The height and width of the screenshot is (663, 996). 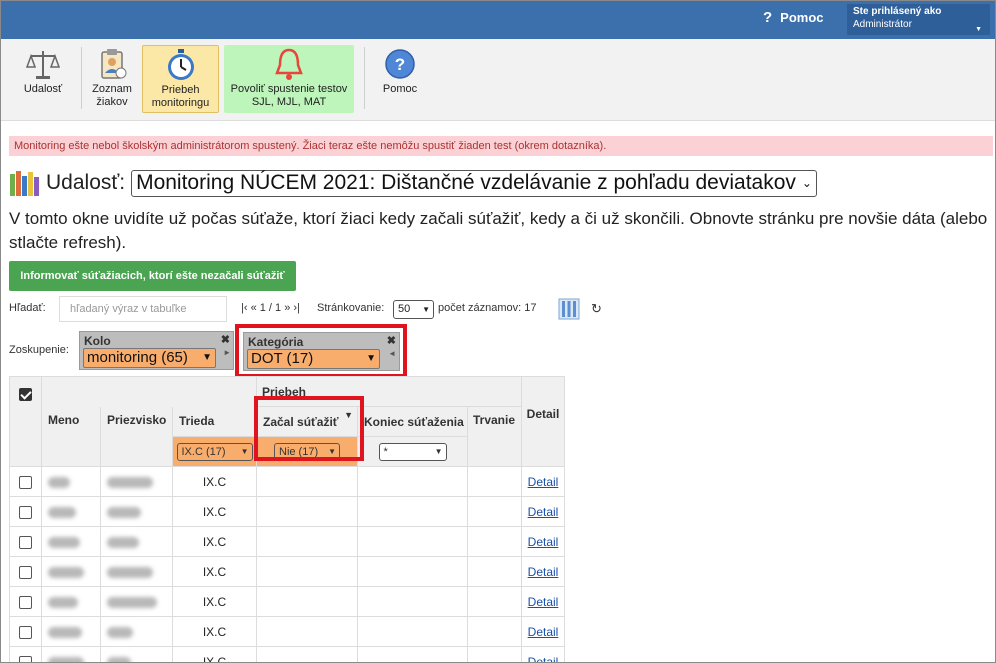 I want to click on user-name: Administrátor, so click(x=882, y=24).